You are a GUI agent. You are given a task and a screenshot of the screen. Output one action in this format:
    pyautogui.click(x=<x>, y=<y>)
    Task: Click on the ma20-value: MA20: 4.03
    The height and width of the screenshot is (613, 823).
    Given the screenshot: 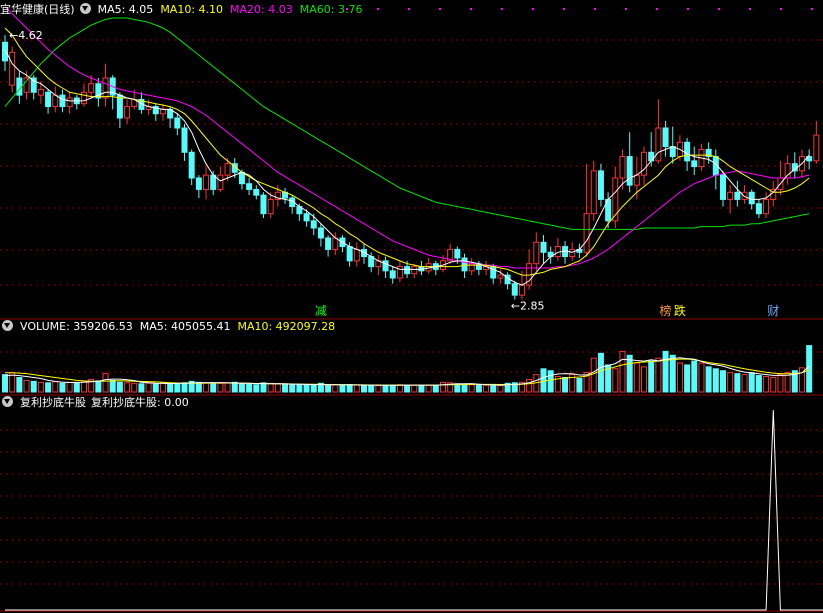 What is the action you would take?
    pyautogui.click(x=261, y=9)
    